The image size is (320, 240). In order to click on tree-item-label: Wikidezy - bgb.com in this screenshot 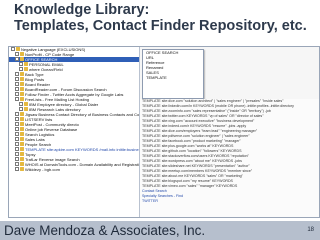, I will do `click(42, 169)`.